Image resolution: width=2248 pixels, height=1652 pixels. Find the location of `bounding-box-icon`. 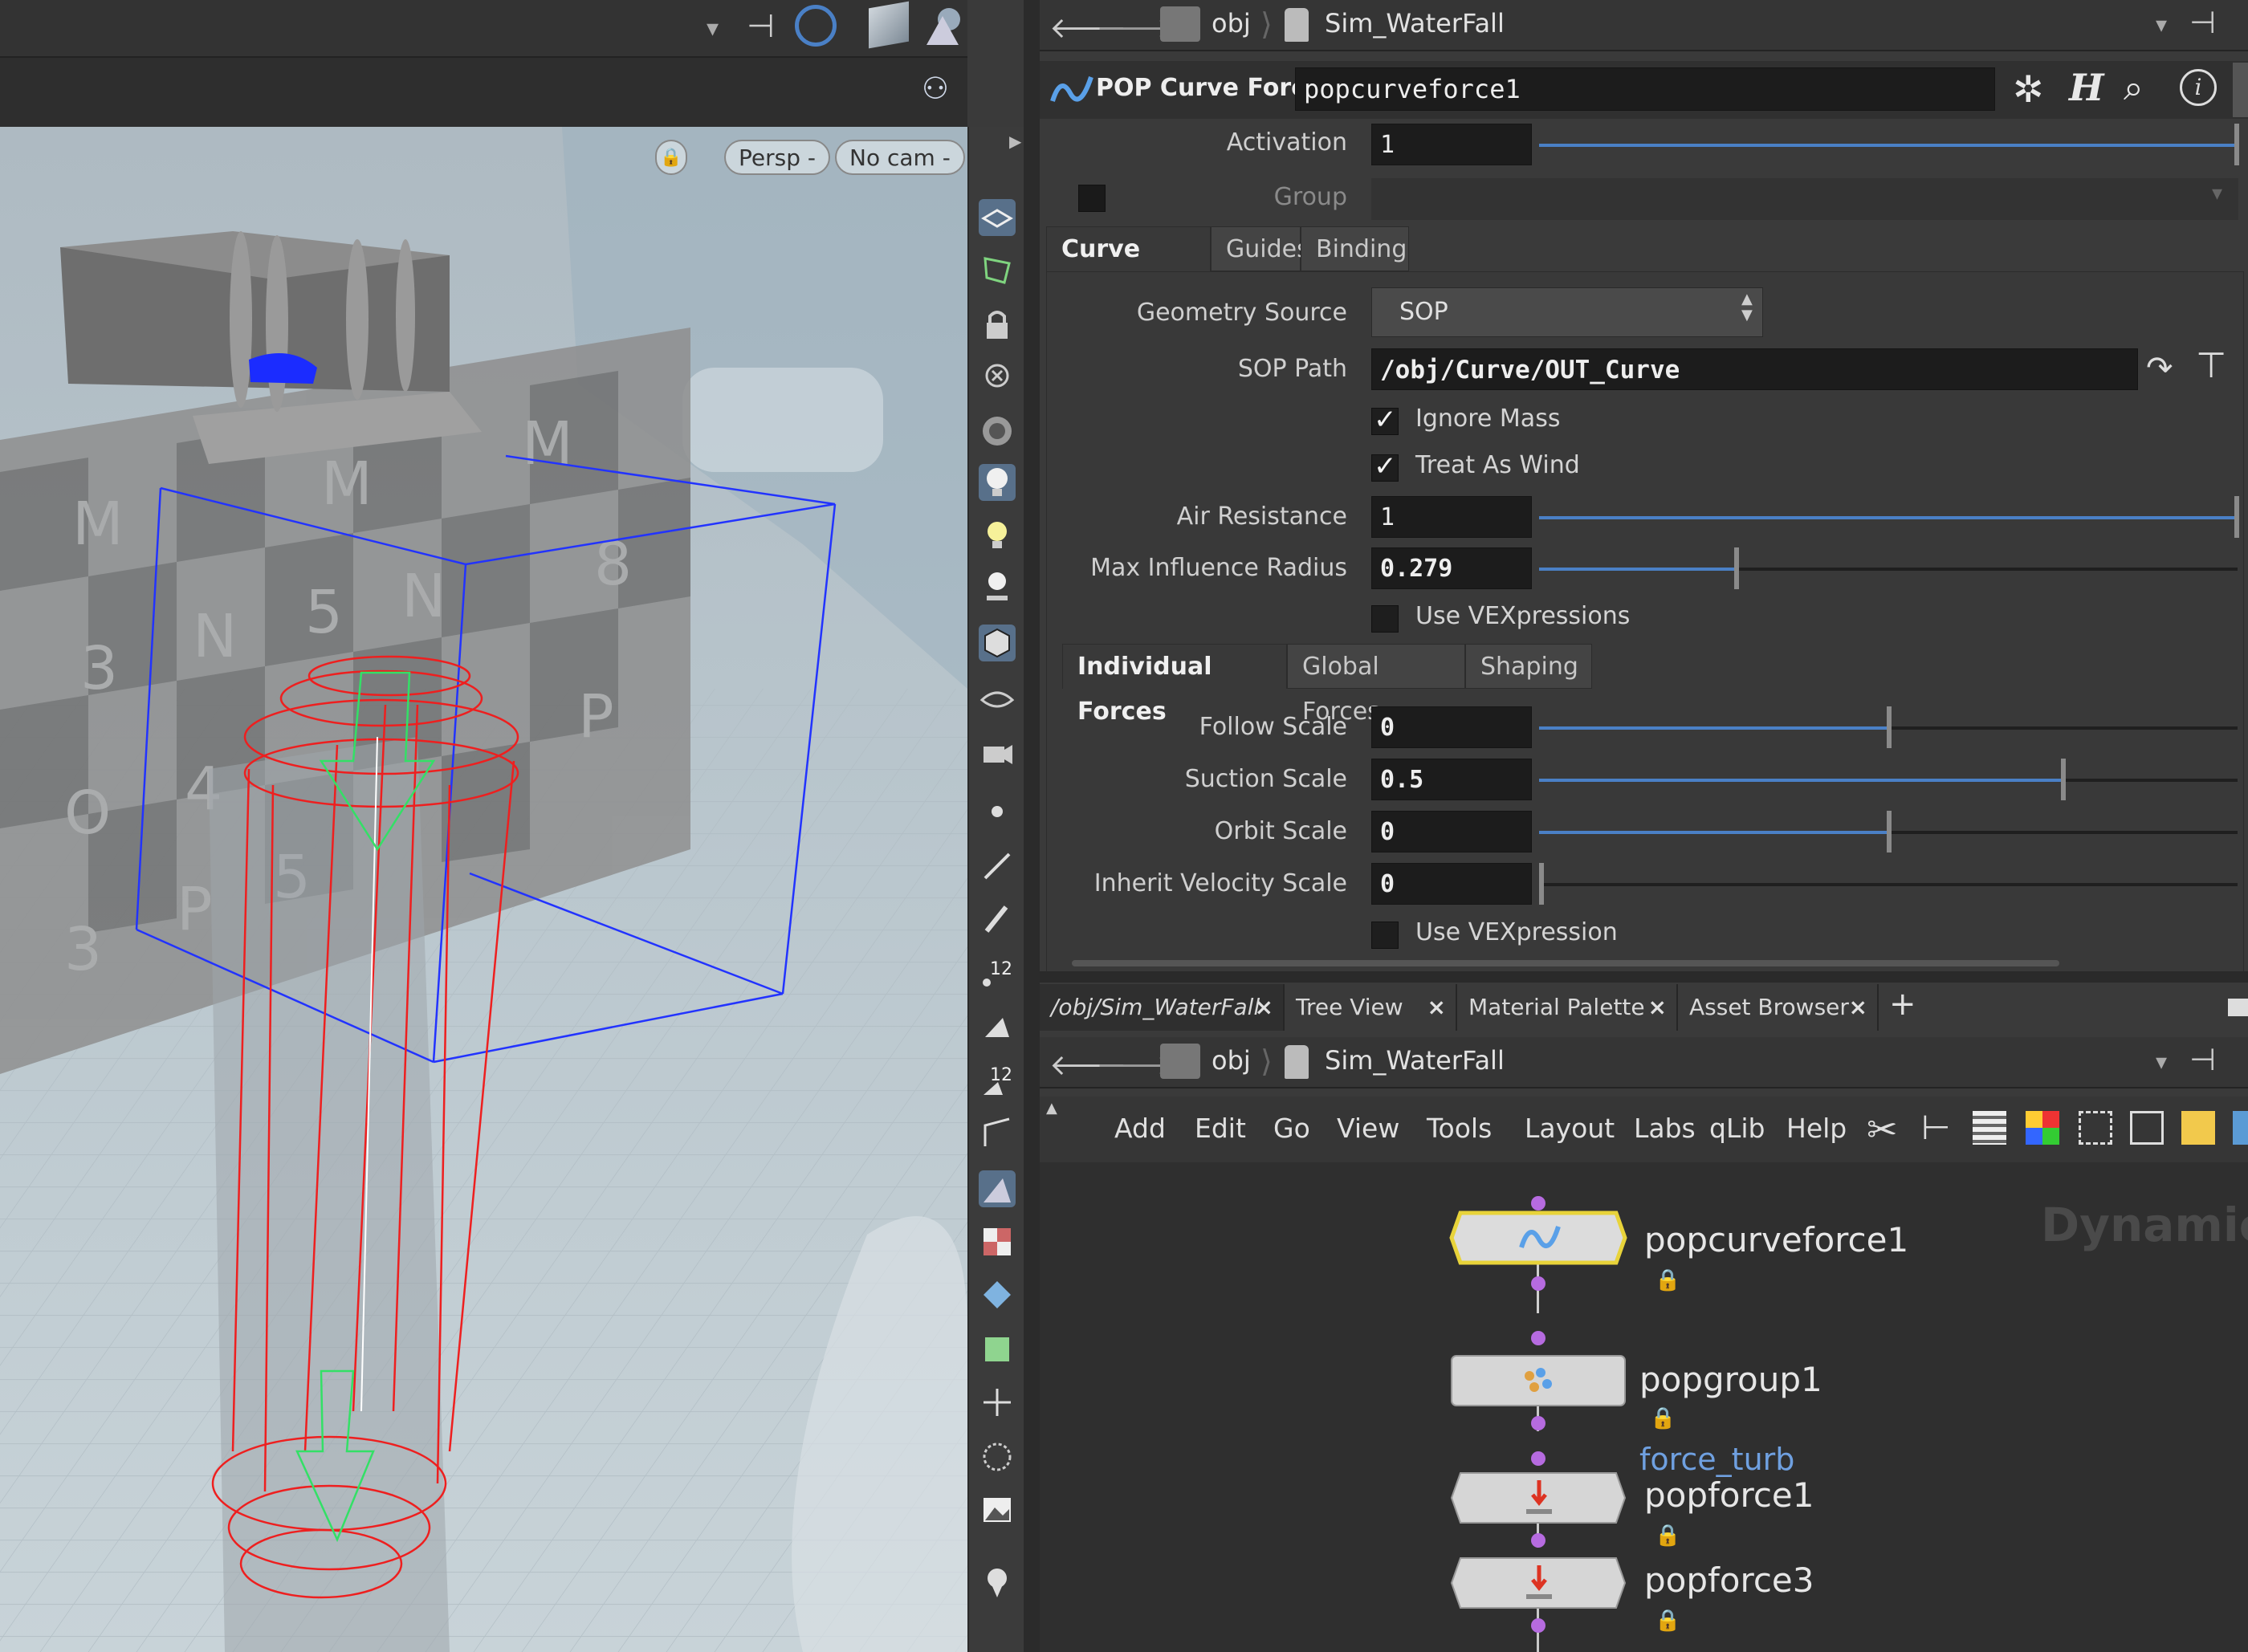

bounding-box-icon is located at coordinates (997, 1349).